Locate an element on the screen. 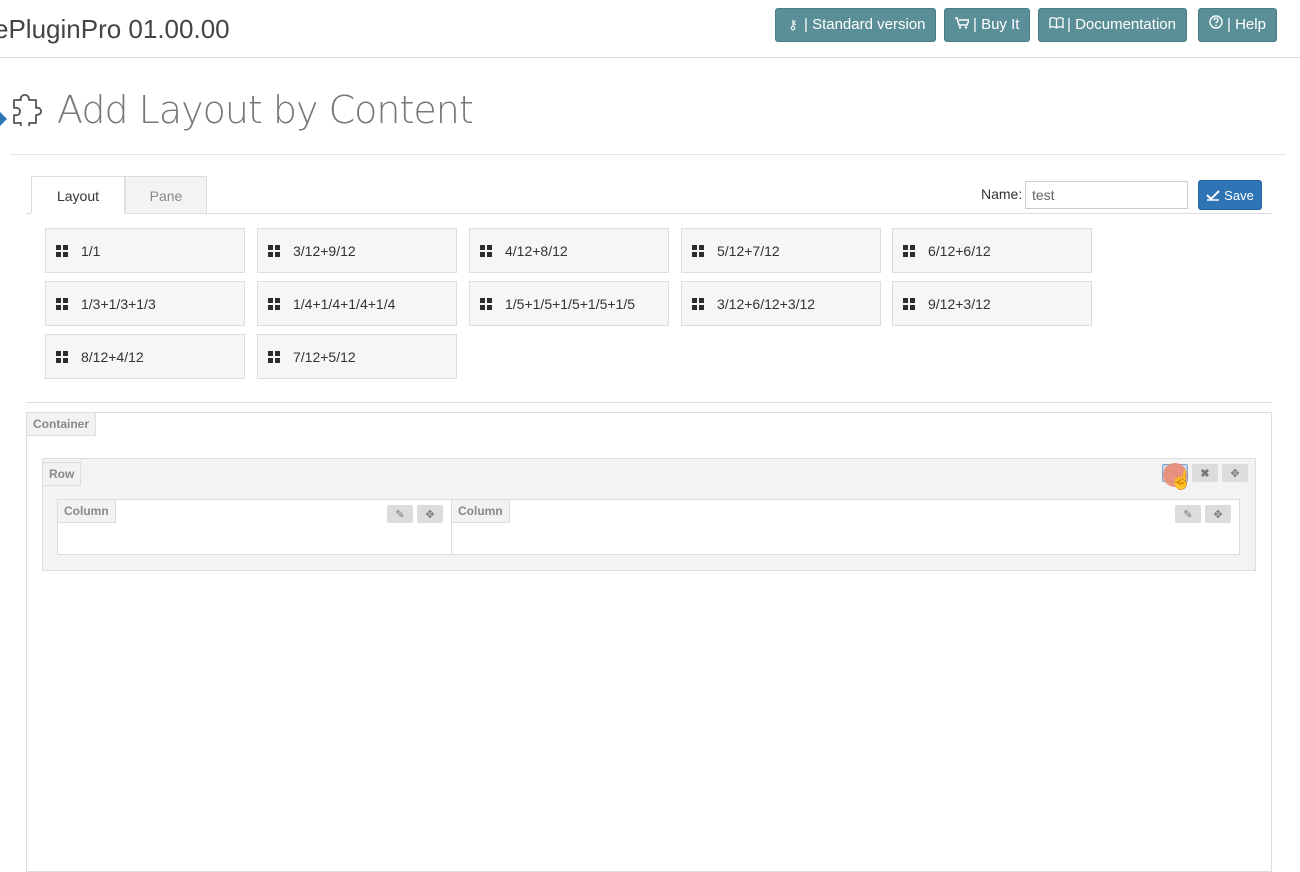 This screenshot has height=872, width=1300. preset-label: 5/12+7/12 is located at coordinates (748, 250).